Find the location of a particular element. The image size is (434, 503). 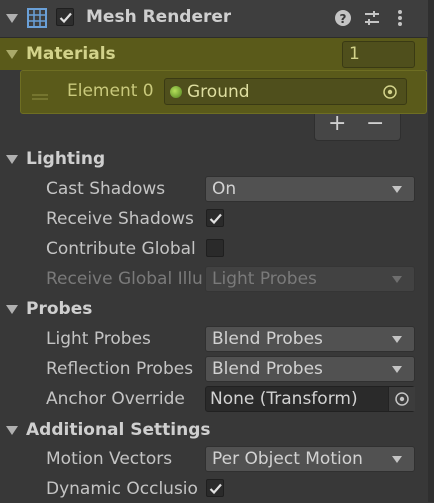

anchor-override-label: Anchor Override is located at coordinates (115, 399).